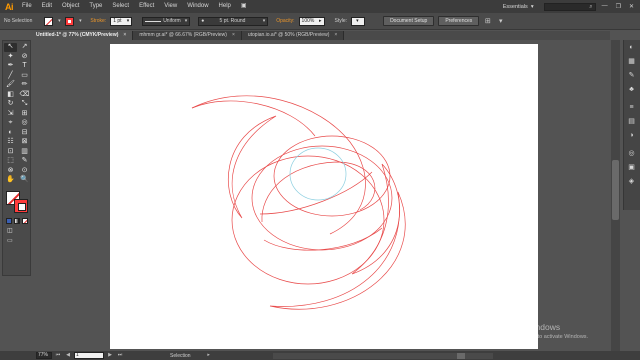 The image size is (640, 360). Describe the element at coordinates (180, 356) in the screenshot. I see `current-tool-status: Selection` at that location.